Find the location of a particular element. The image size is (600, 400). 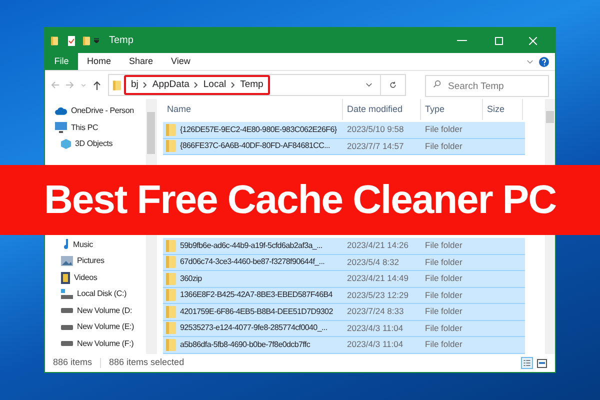

breadcrumb-link: bj is located at coordinates (134, 85).